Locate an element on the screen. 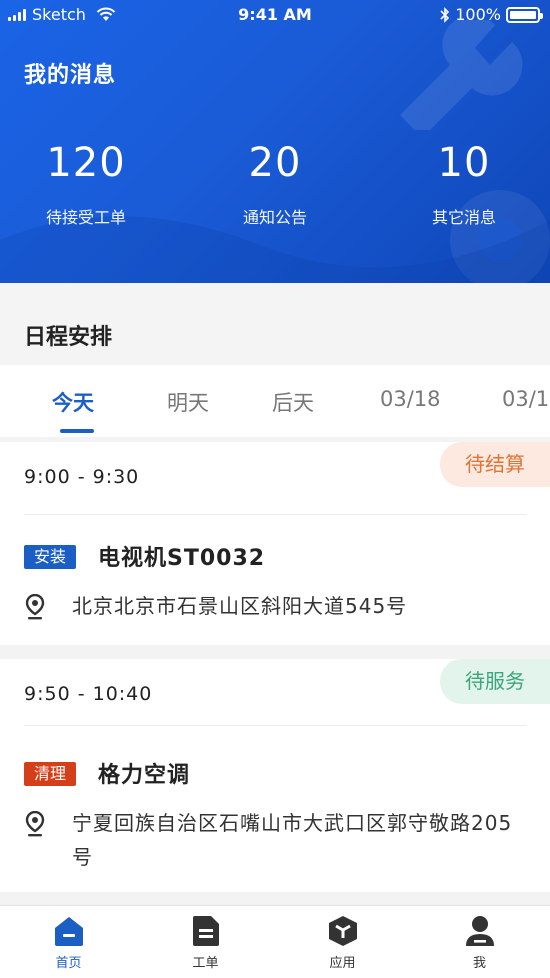 This screenshot has width=550, height=978. stat-value: 20 is located at coordinates (275, 163).